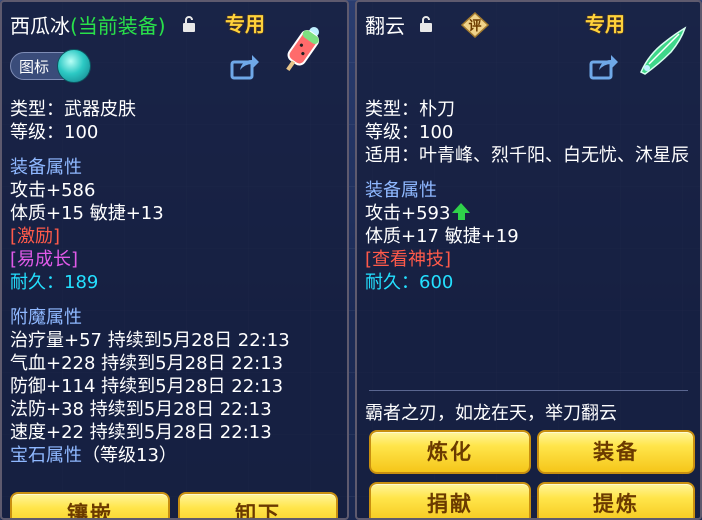  I want to click on tag-easy-growth: [易成长], so click(175, 259).